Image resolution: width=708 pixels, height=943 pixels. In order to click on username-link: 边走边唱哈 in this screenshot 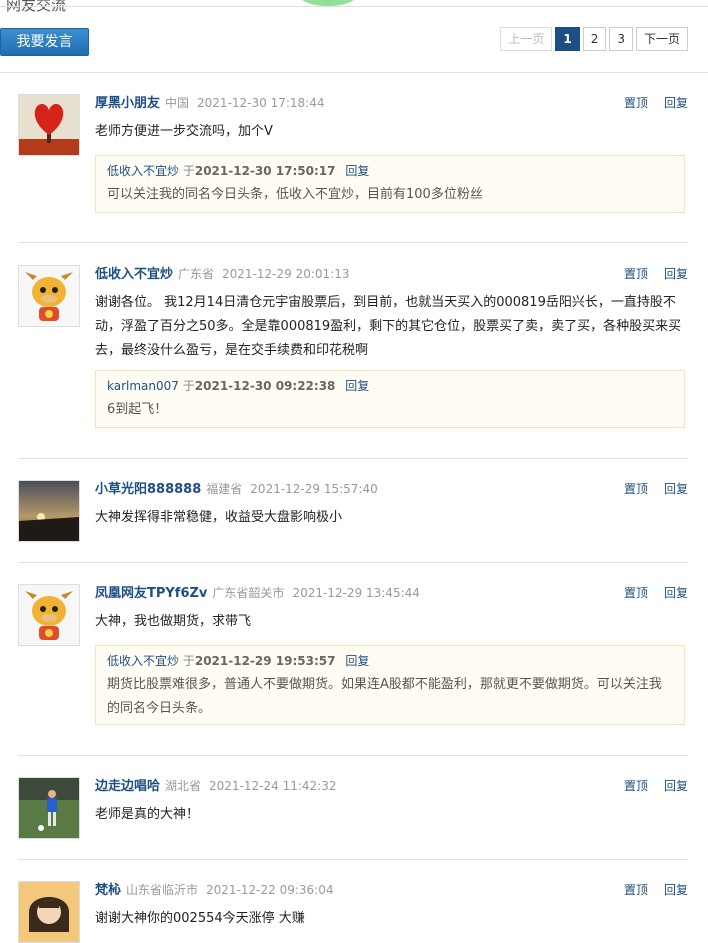, I will do `click(127, 786)`.